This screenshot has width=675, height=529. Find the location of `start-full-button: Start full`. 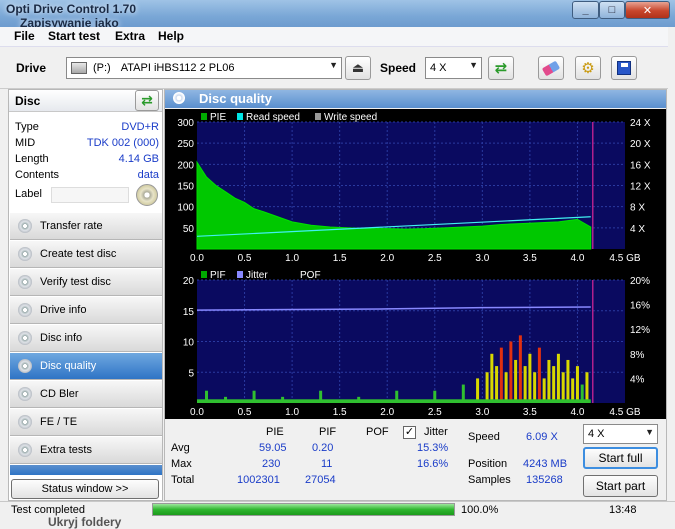

start-full-button: Start full is located at coordinates (620, 458).